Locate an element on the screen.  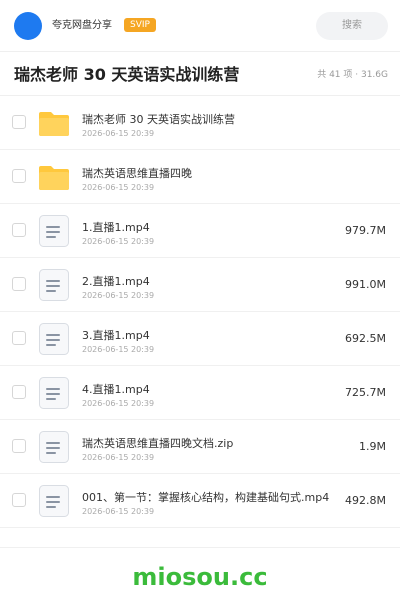
file-size: 725.7M is located at coordinates (365, 392).